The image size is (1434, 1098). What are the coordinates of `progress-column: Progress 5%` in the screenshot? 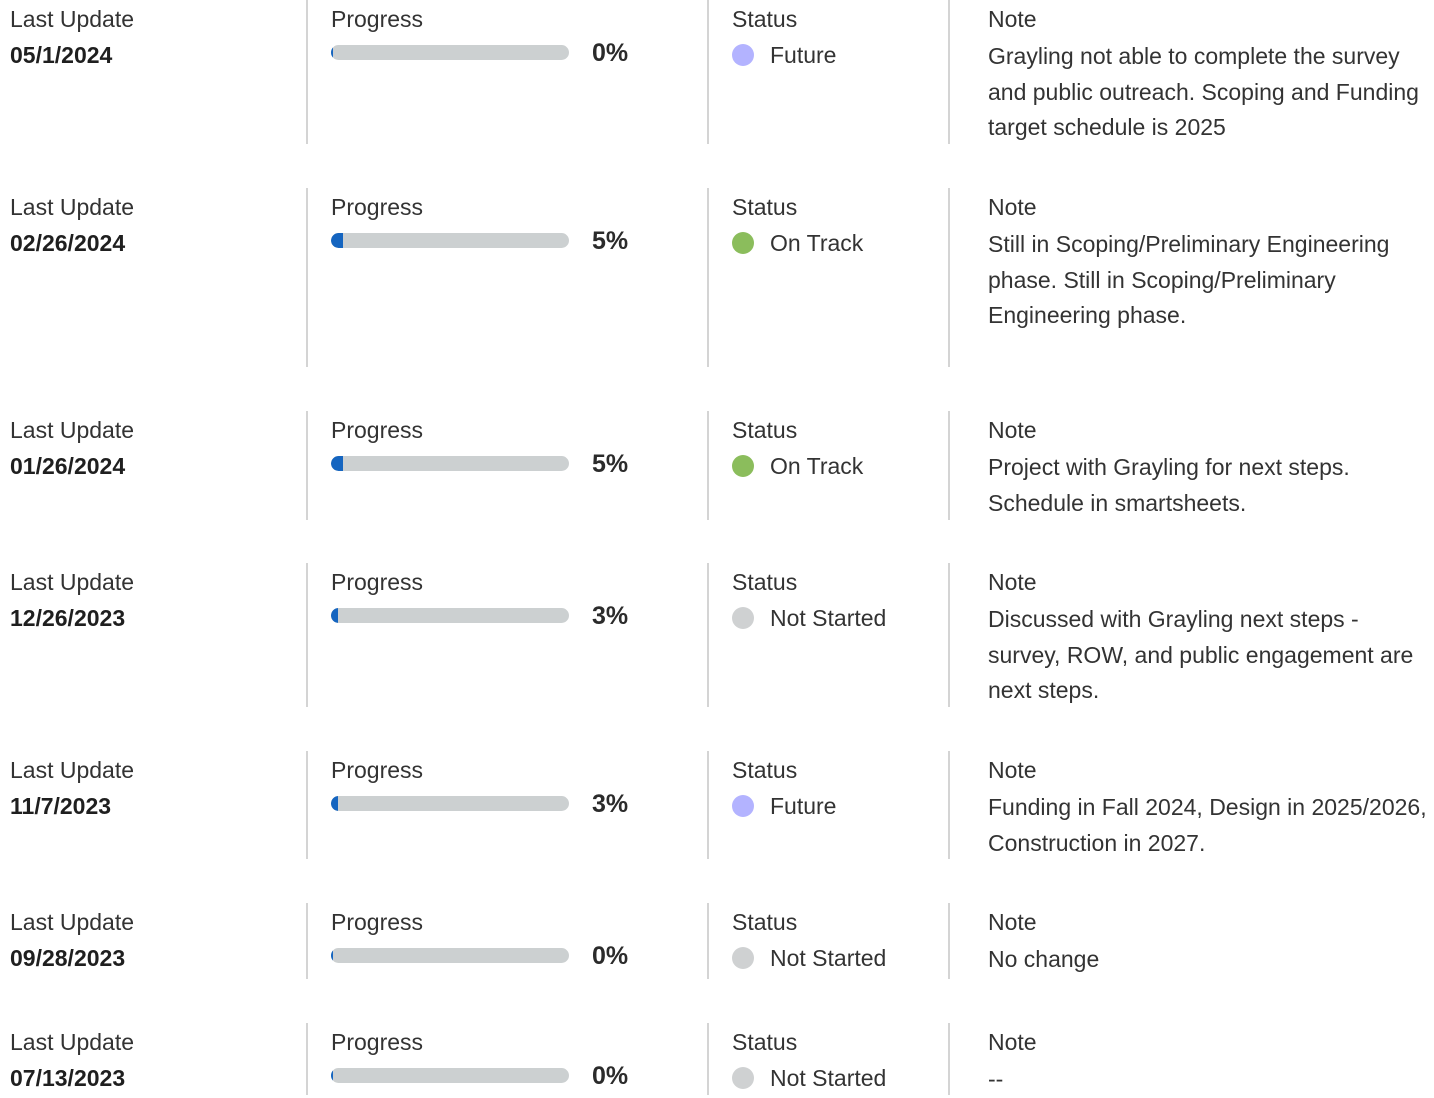 It's located at (497, 277).